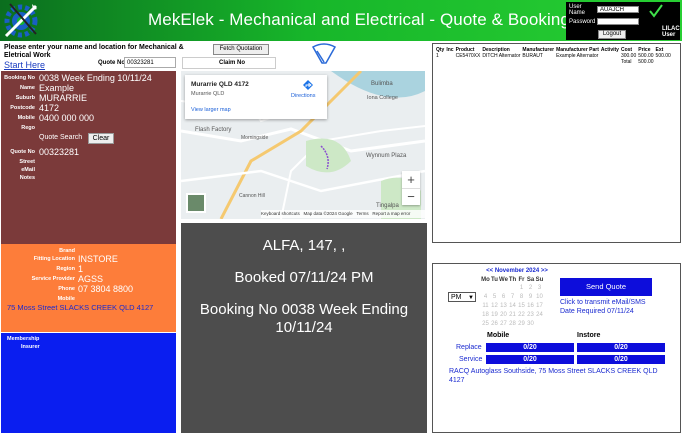 The width and height of the screenshot is (682, 433). What do you see at coordinates (88, 88) in the screenshot?
I see `name-row: Name Example` at bounding box center [88, 88].